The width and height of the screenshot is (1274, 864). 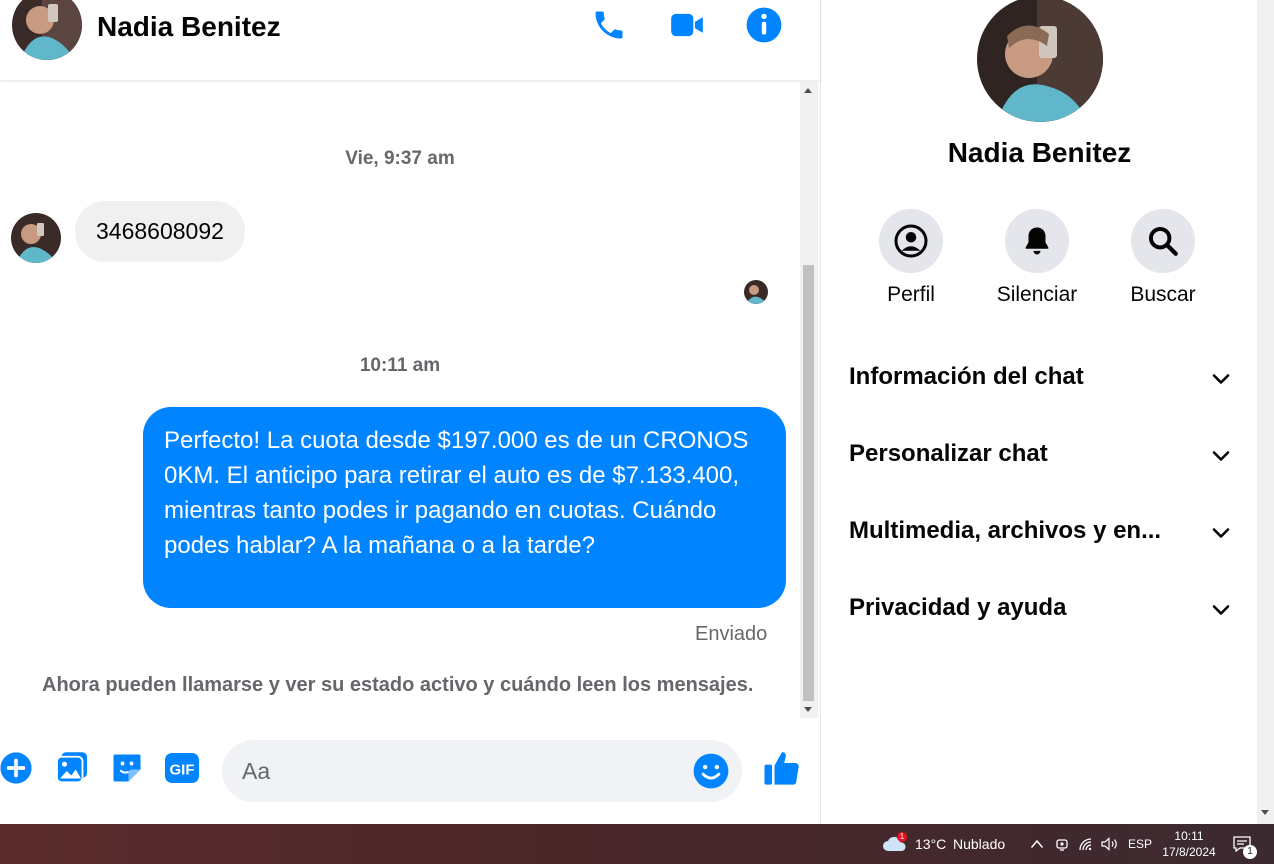 I want to click on thumbs-up-icon, so click(x=782, y=768).